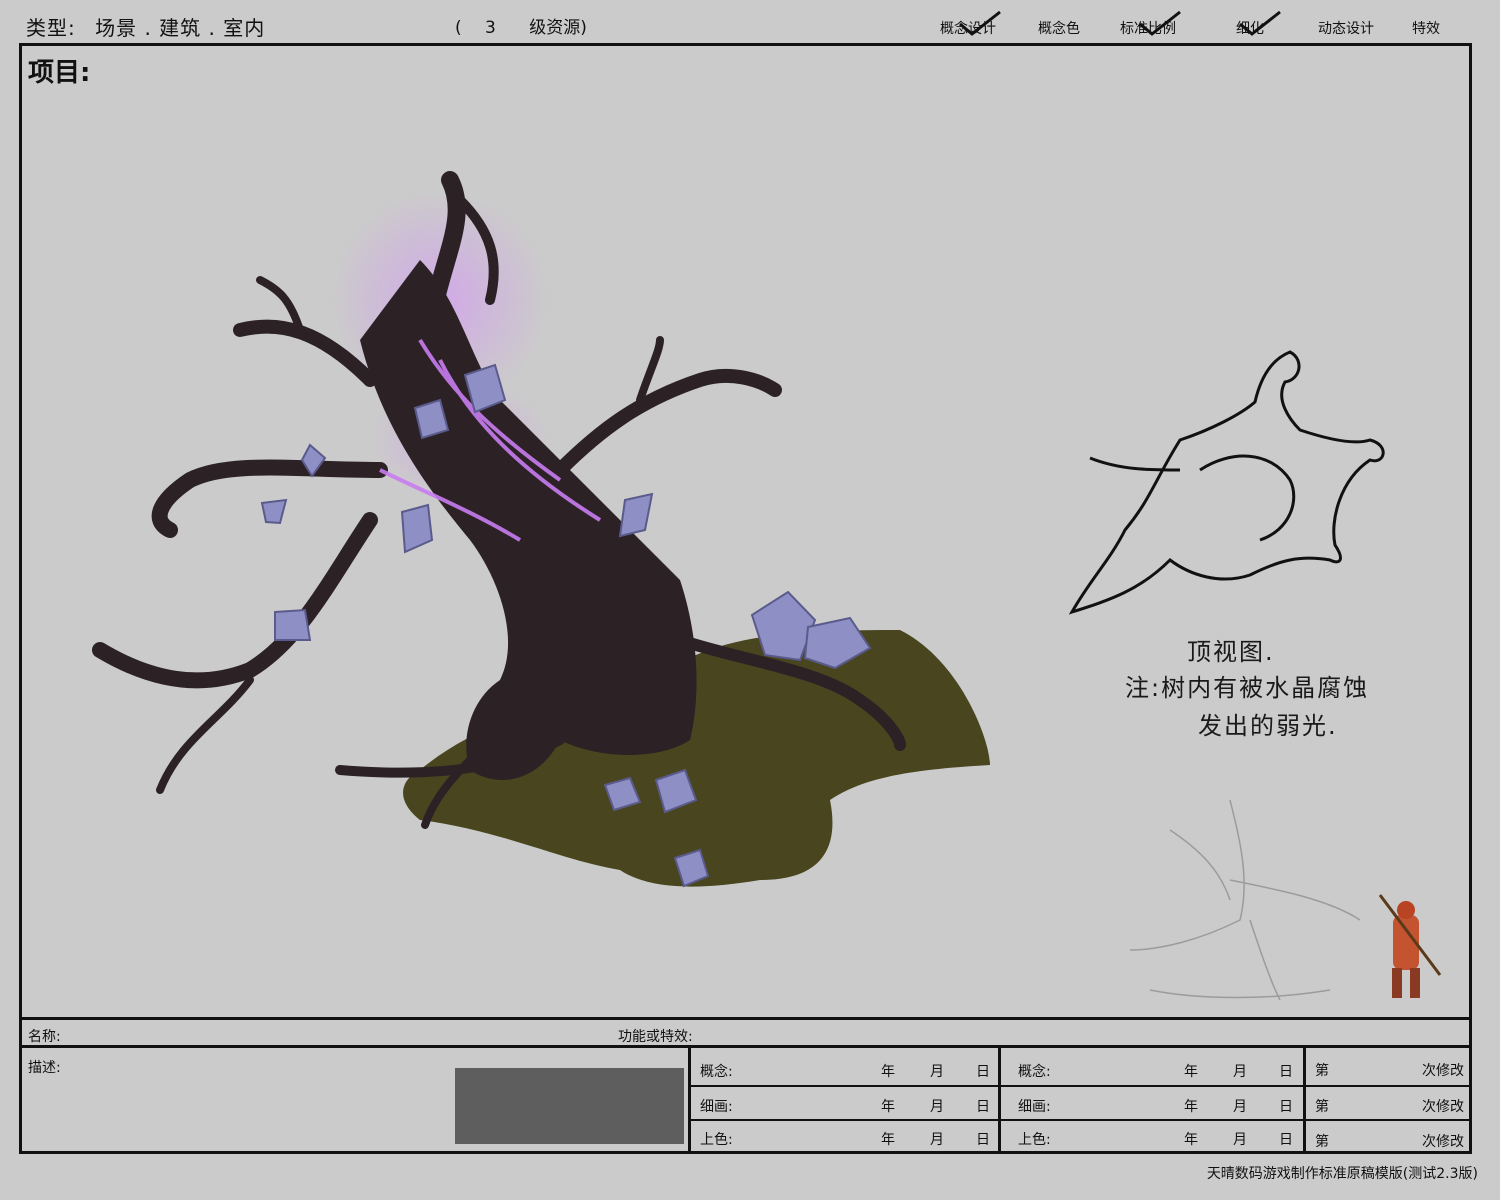 This screenshot has width=1500, height=1200. What do you see at coordinates (1231, 652) in the screenshot?
I see `top-view-label: 顶视图.` at bounding box center [1231, 652].